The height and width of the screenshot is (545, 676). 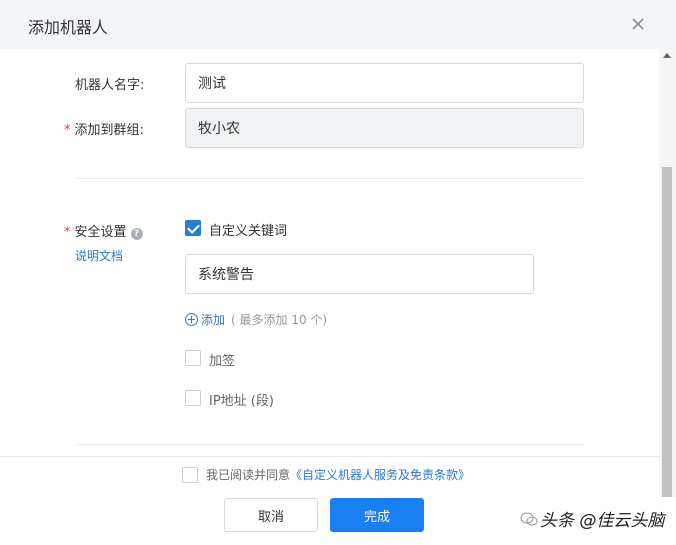 What do you see at coordinates (377, 515) in the screenshot?
I see `confirm-button: 完成` at bounding box center [377, 515].